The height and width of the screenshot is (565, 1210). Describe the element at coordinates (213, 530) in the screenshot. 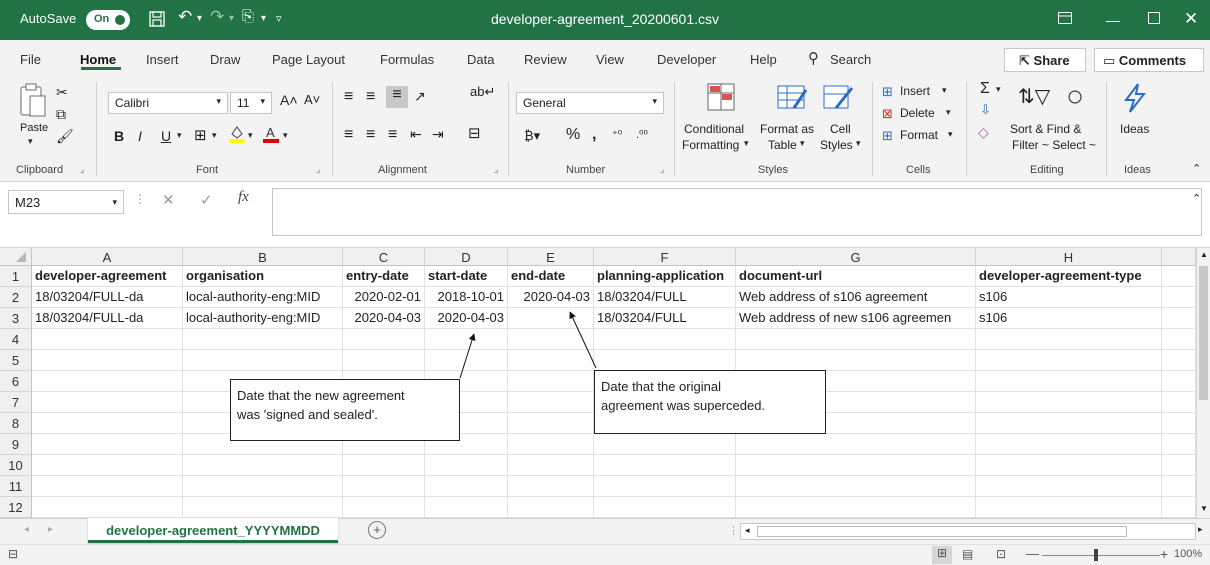

I see `sheet-tab-active: developer-agreement_YYYYMMDD` at that location.